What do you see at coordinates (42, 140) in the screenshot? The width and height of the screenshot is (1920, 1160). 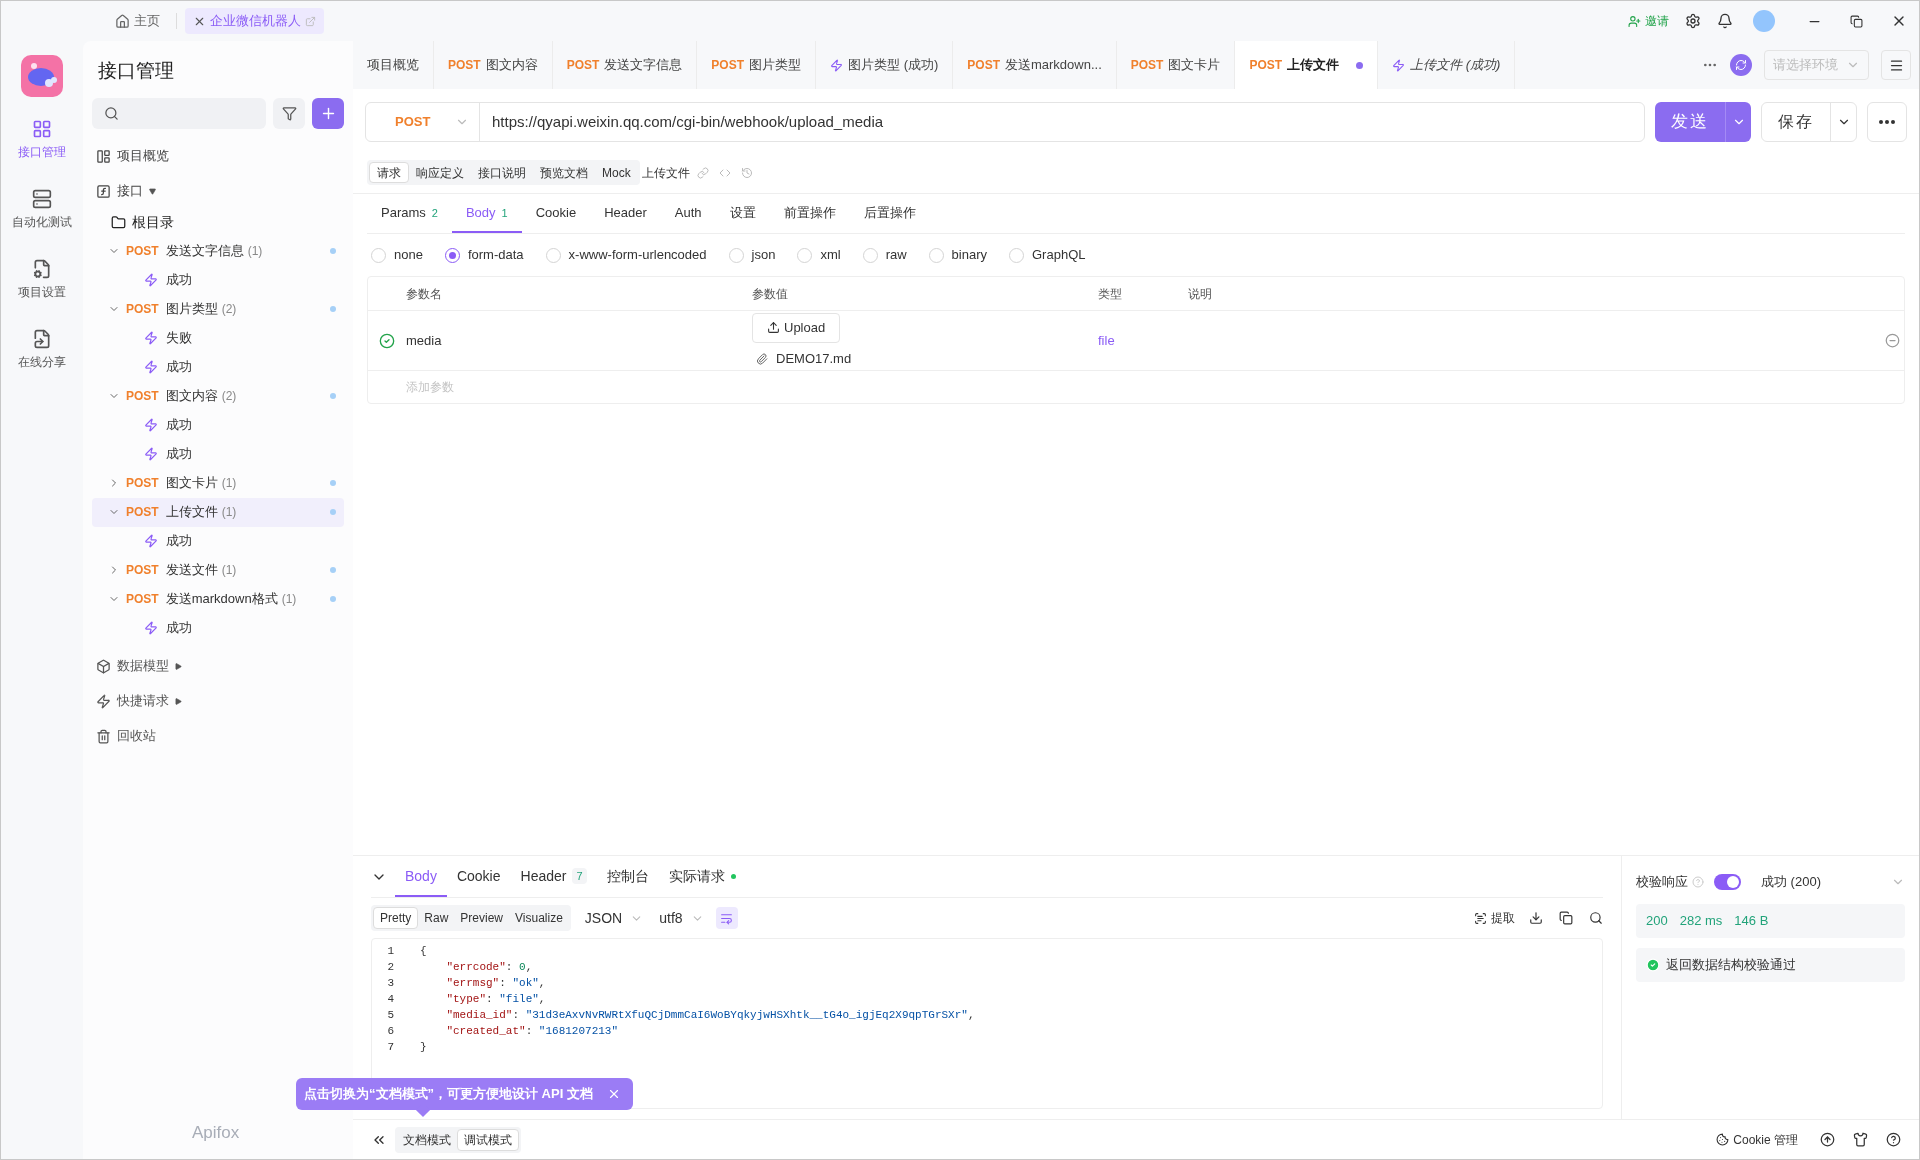 I see `rail-item: 接口管理` at bounding box center [42, 140].